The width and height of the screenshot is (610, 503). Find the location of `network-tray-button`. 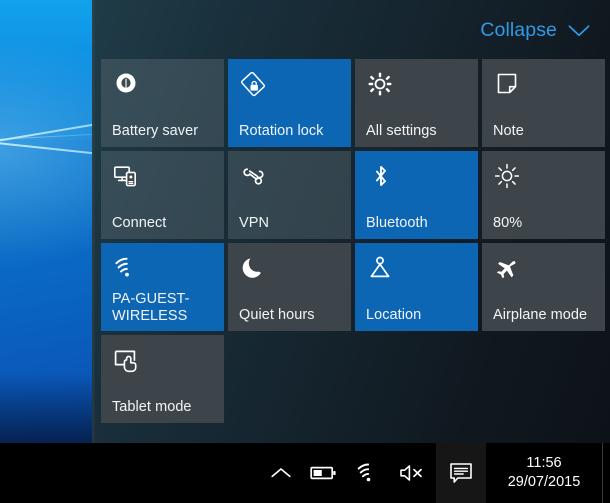

network-tray-button is located at coordinates (368, 473).